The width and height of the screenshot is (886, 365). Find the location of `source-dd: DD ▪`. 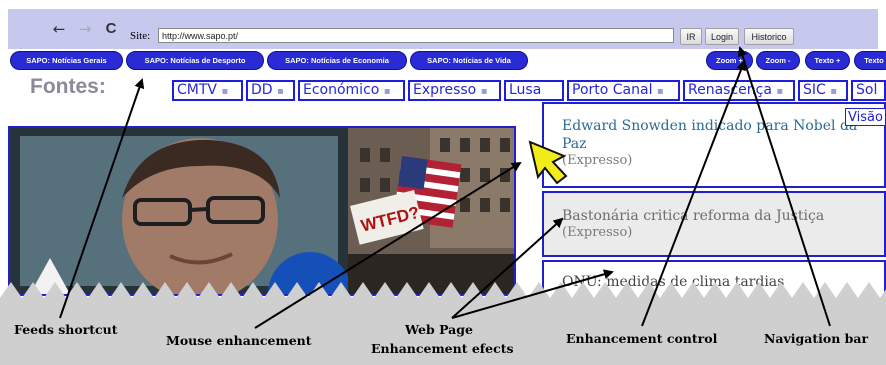

source-dd: DD ▪ is located at coordinates (270, 90).